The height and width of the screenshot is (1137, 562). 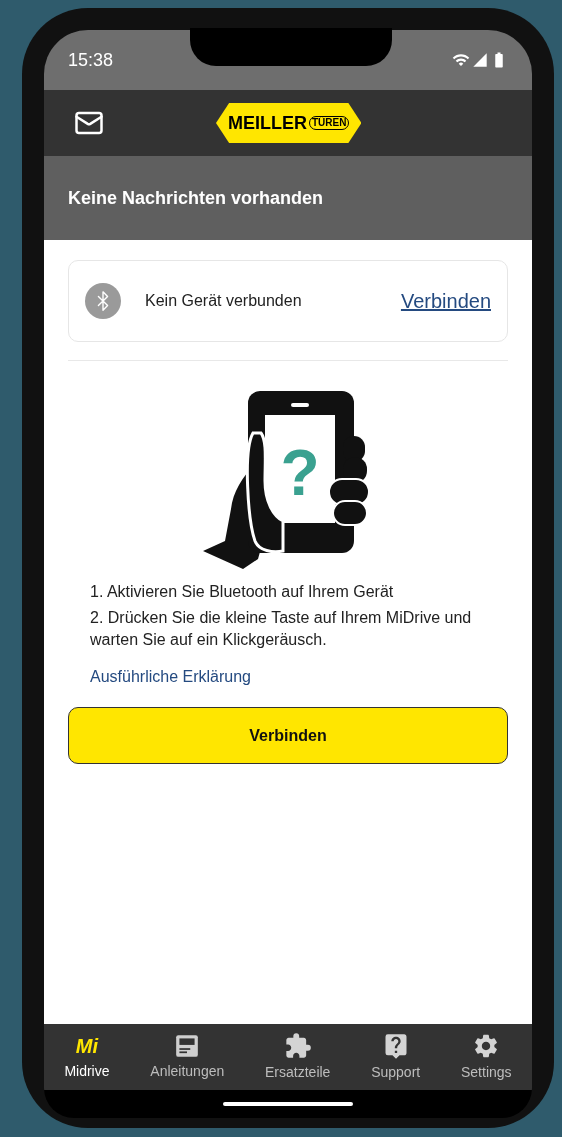 What do you see at coordinates (187, 1045) in the screenshot?
I see `manual-icon` at bounding box center [187, 1045].